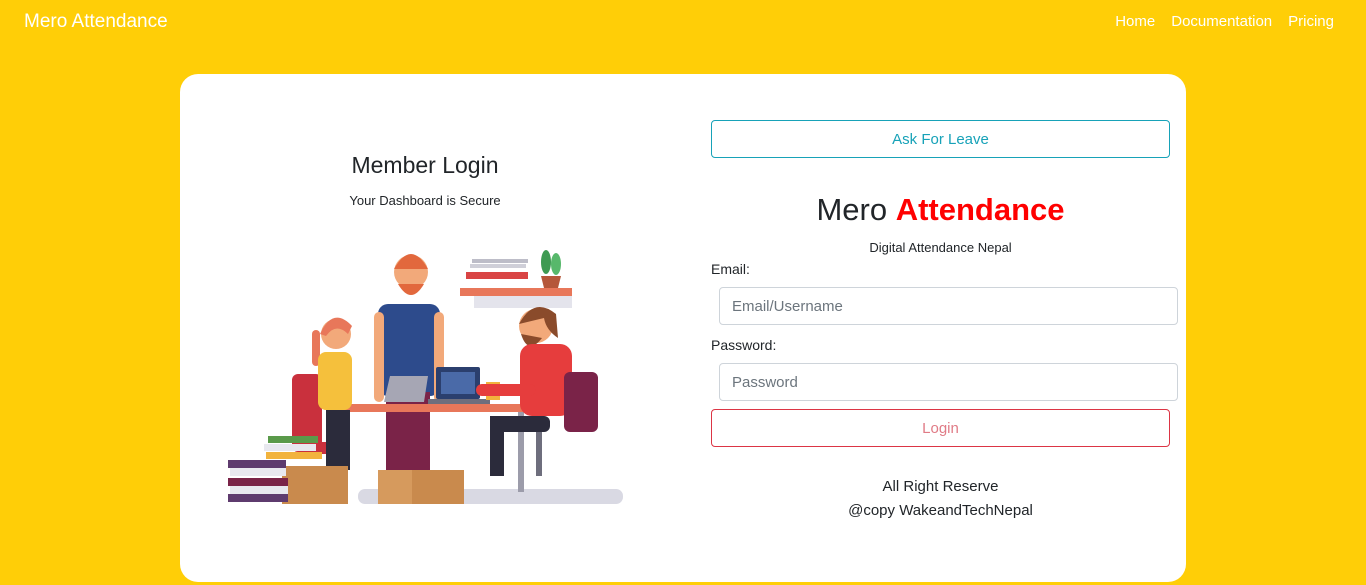 The width and height of the screenshot is (1366, 585). What do you see at coordinates (96, 22) in the screenshot?
I see `brand-link: Mero Attendance` at bounding box center [96, 22].